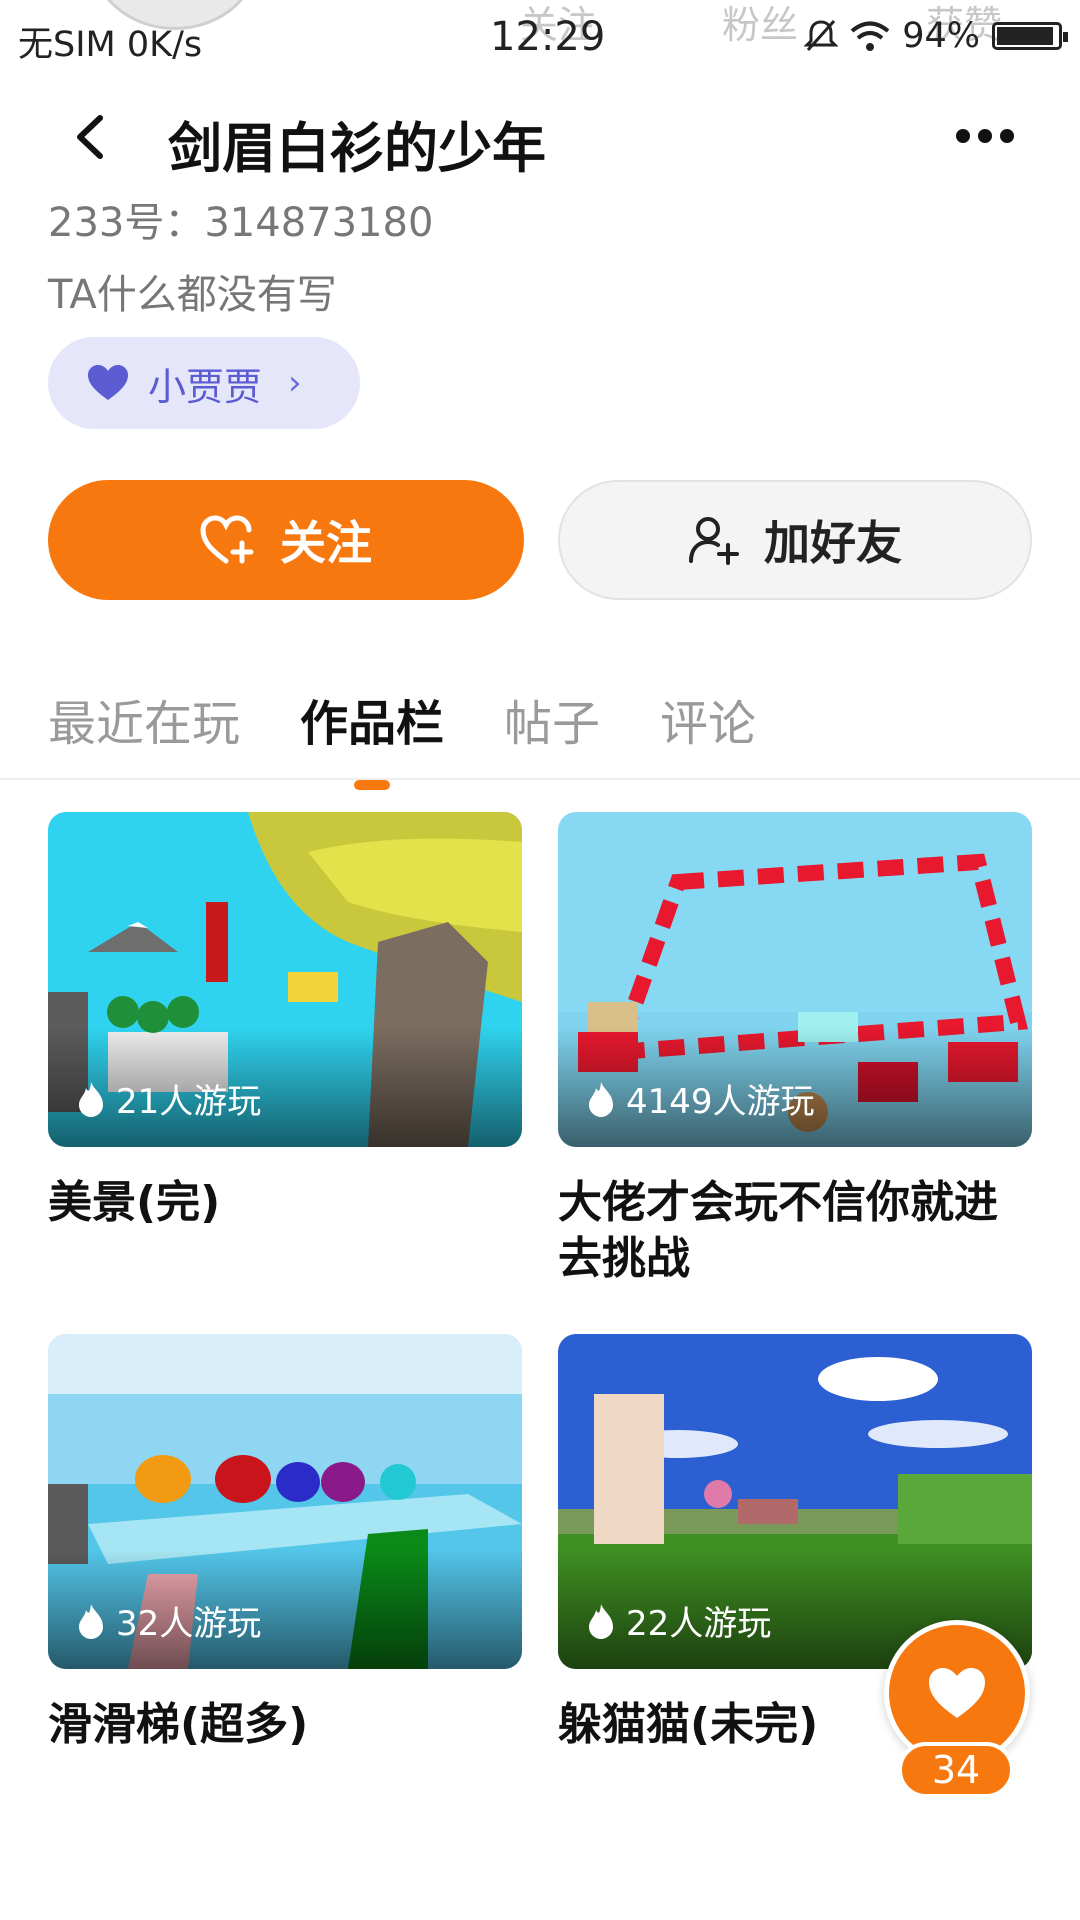 The width and height of the screenshot is (1080, 1920). What do you see at coordinates (708, 719) in the screenshot?
I see `tab-comments: 评论` at bounding box center [708, 719].